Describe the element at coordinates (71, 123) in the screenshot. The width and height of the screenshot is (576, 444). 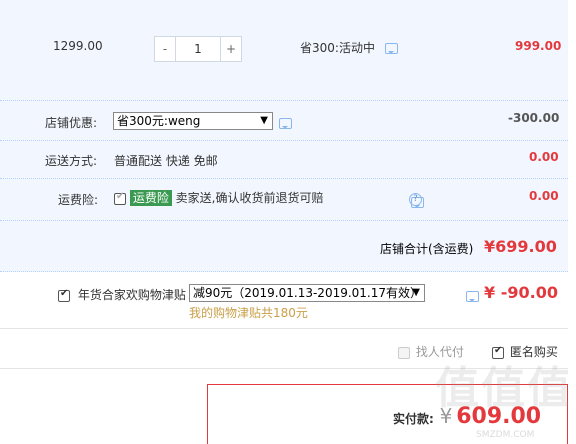
I see `shop-discount-label: 店铺优惠:` at that location.